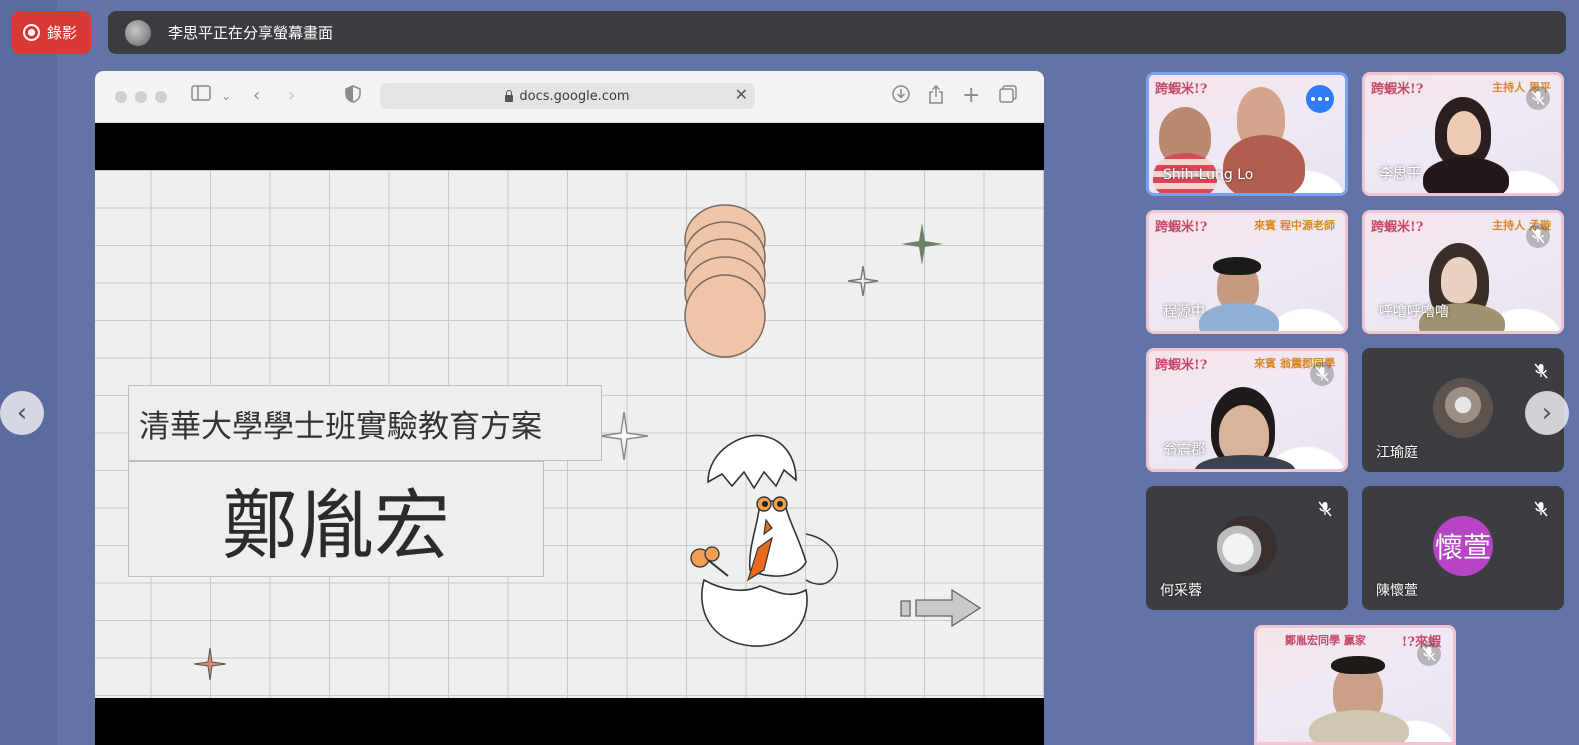 The image size is (1579, 745). What do you see at coordinates (936, 97) in the screenshot?
I see `share-icon` at bounding box center [936, 97].